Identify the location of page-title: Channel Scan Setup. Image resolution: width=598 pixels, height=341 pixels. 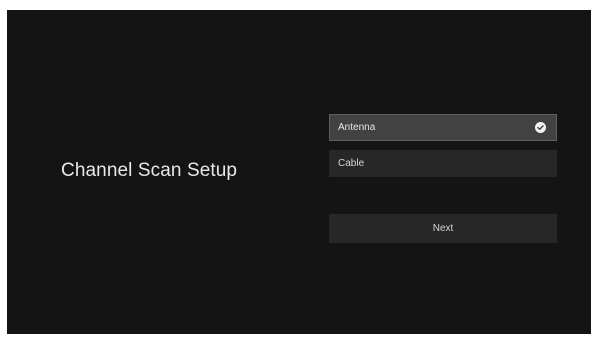
(149, 170).